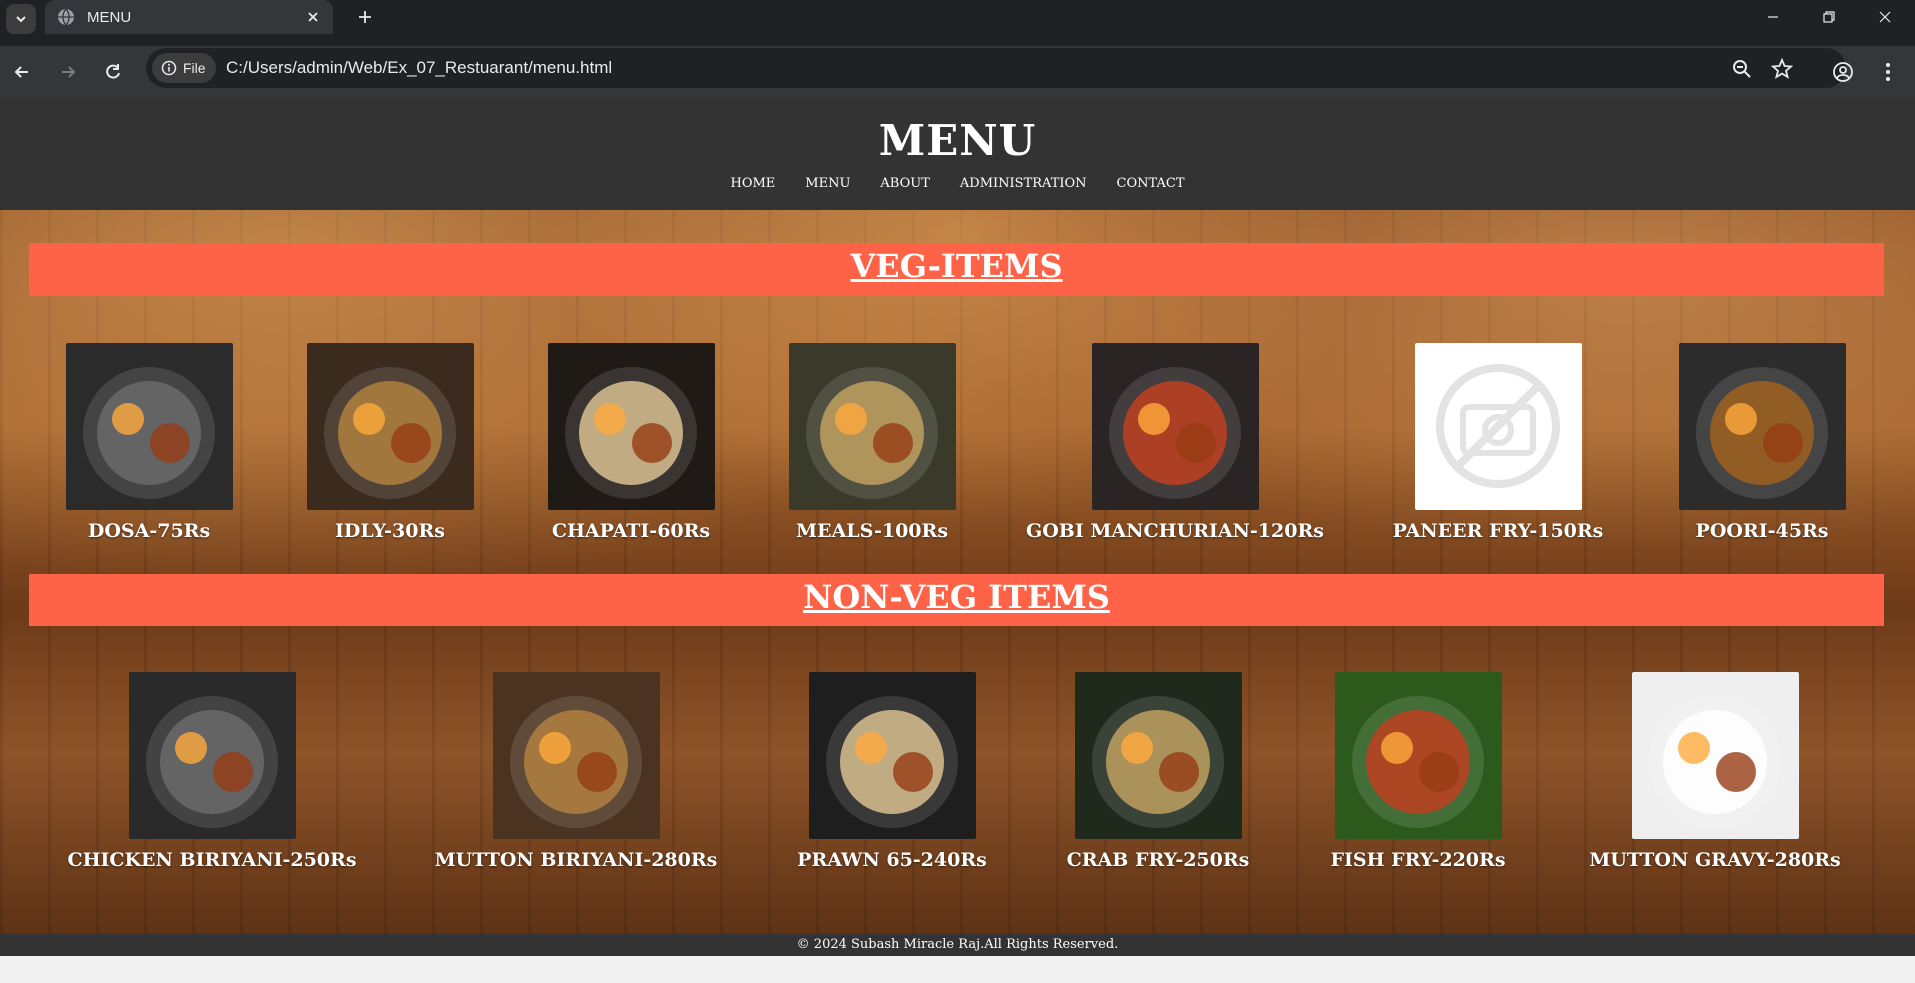  What do you see at coordinates (169, 68) in the screenshot?
I see `info-icon` at bounding box center [169, 68].